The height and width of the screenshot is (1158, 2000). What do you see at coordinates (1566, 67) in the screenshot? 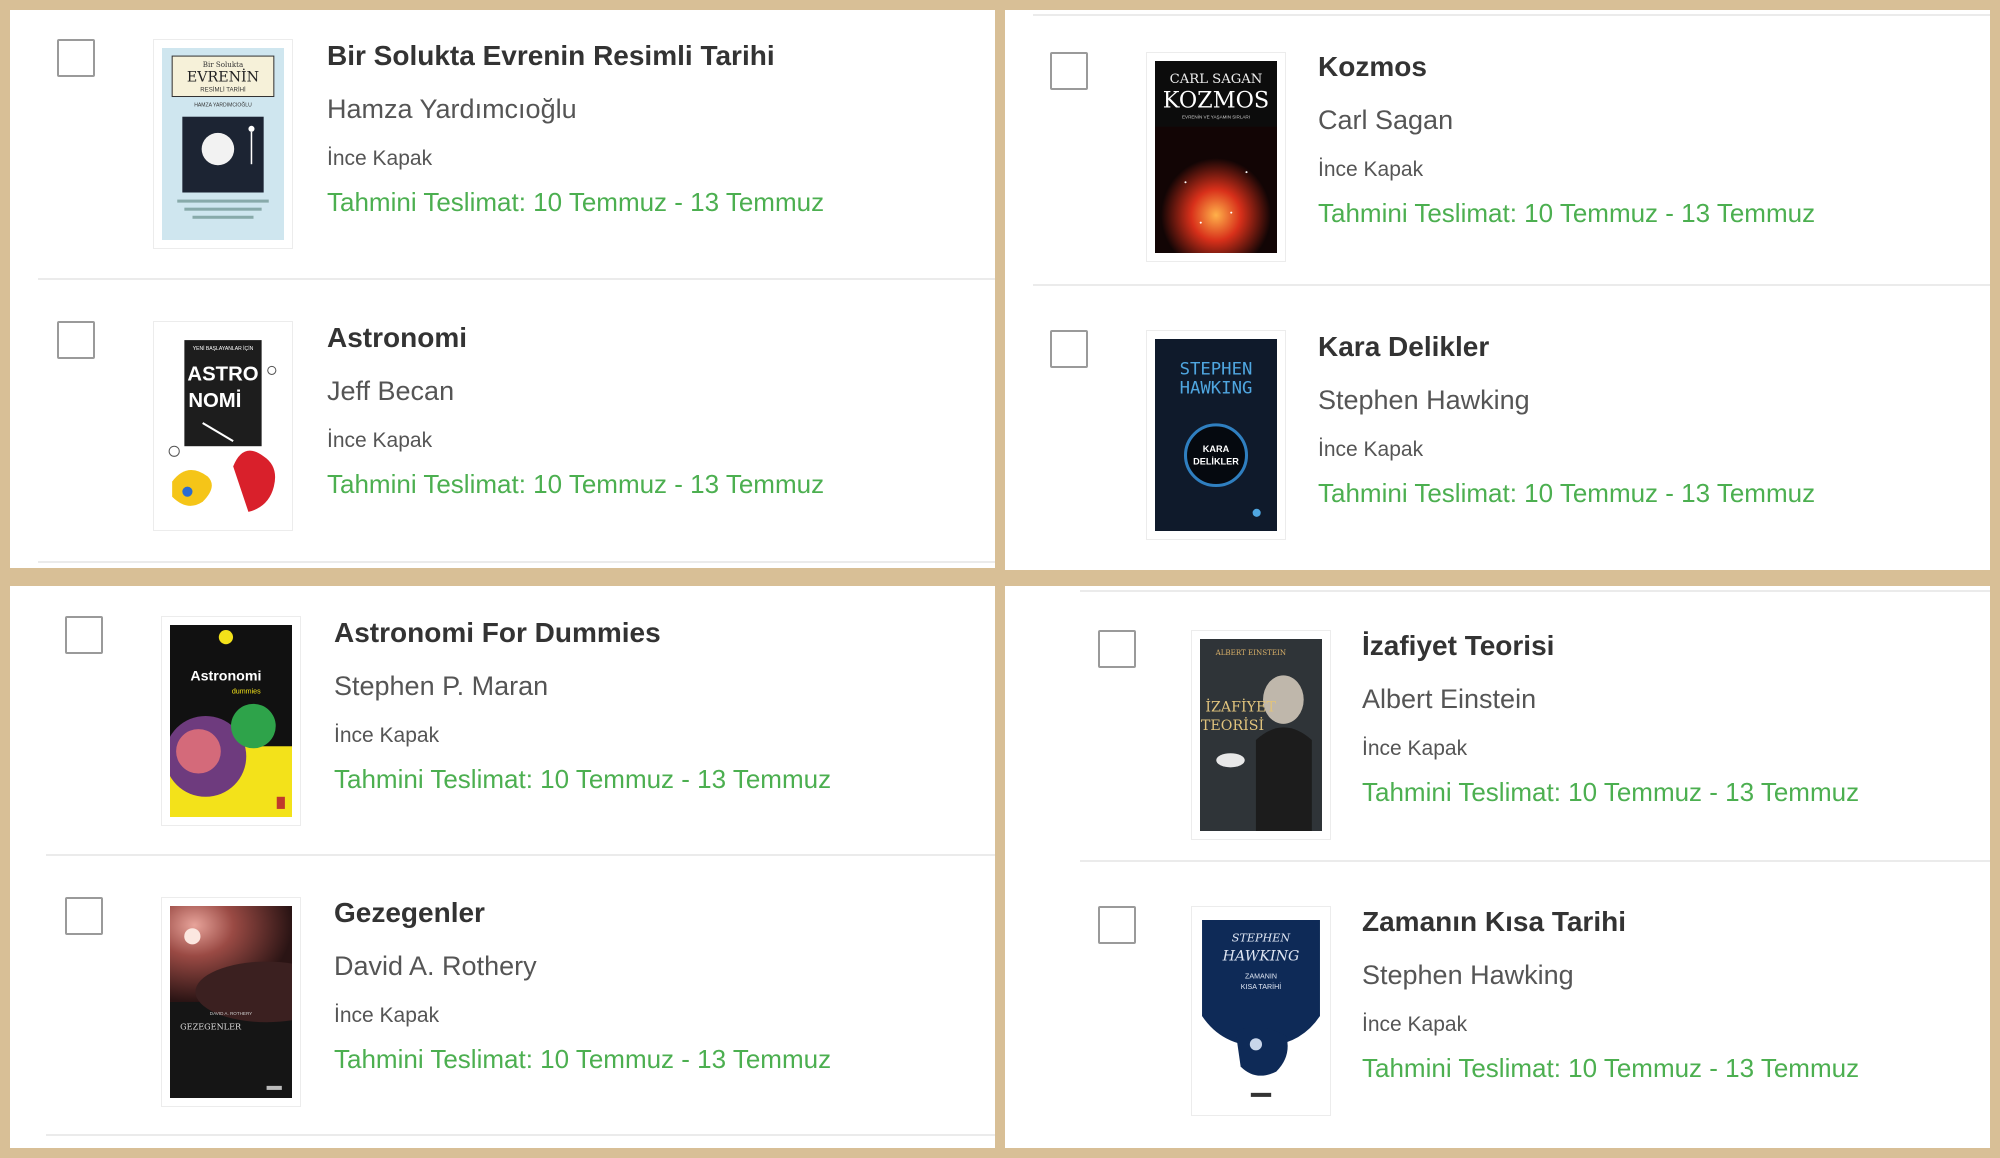
I see `book-title: Kozmos` at bounding box center [1566, 67].